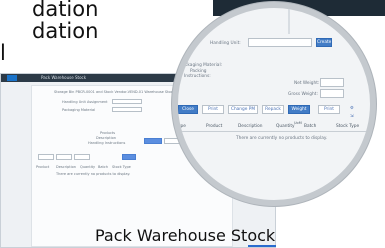 This screenshot has height=248, width=385. Describe the element at coordinates (201, 65) in the screenshot. I see `packaging-material-label: Packaging Material:` at that location.